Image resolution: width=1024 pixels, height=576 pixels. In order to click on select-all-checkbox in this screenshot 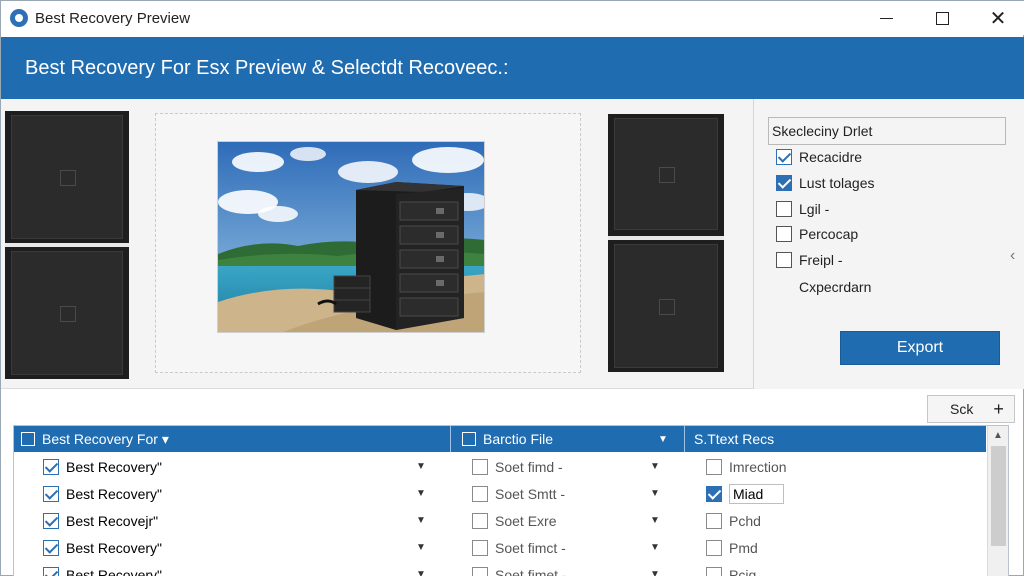, I will do `click(28, 439)`.